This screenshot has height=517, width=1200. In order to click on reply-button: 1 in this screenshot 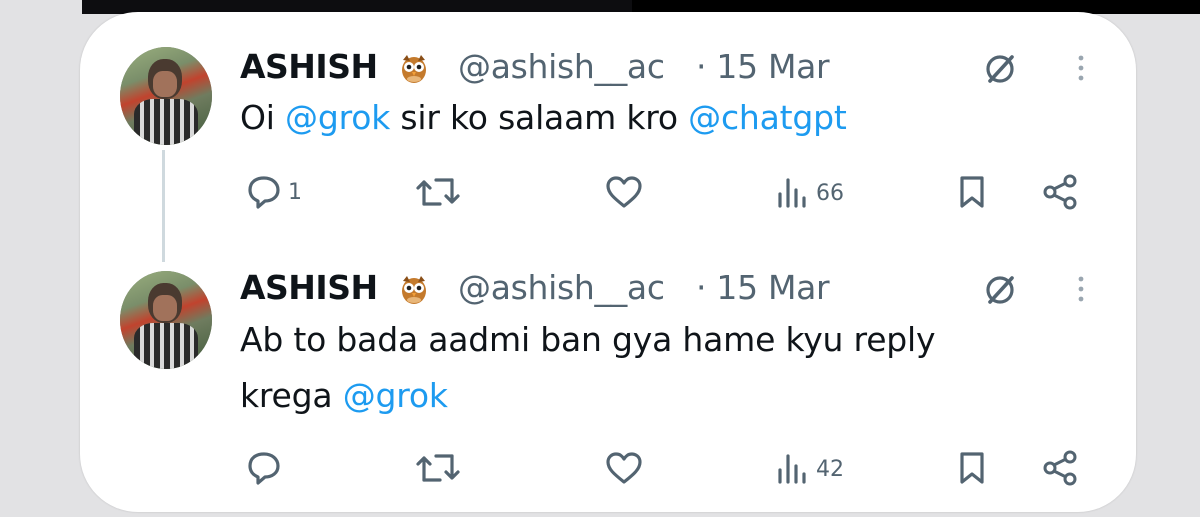, I will do `click(273, 192)`.